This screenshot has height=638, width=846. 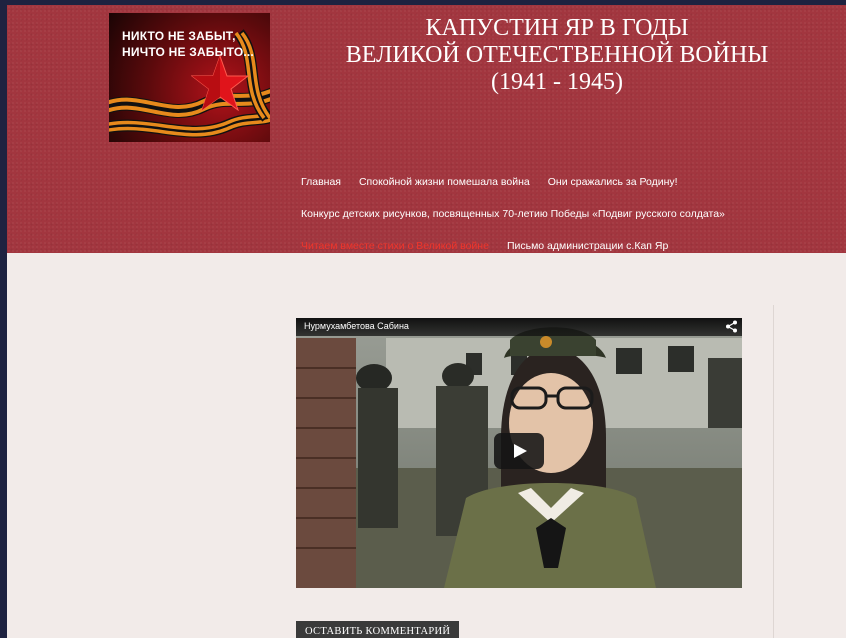 What do you see at coordinates (321, 182) in the screenshot?
I see `nav-item-home: Главная` at bounding box center [321, 182].